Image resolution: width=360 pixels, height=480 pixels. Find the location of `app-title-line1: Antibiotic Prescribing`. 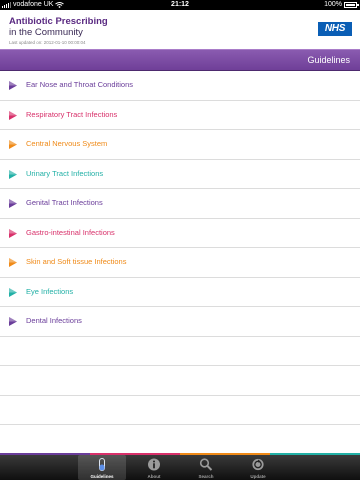

app-title-line1: Antibiotic Prescribing is located at coordinates (58, 21).